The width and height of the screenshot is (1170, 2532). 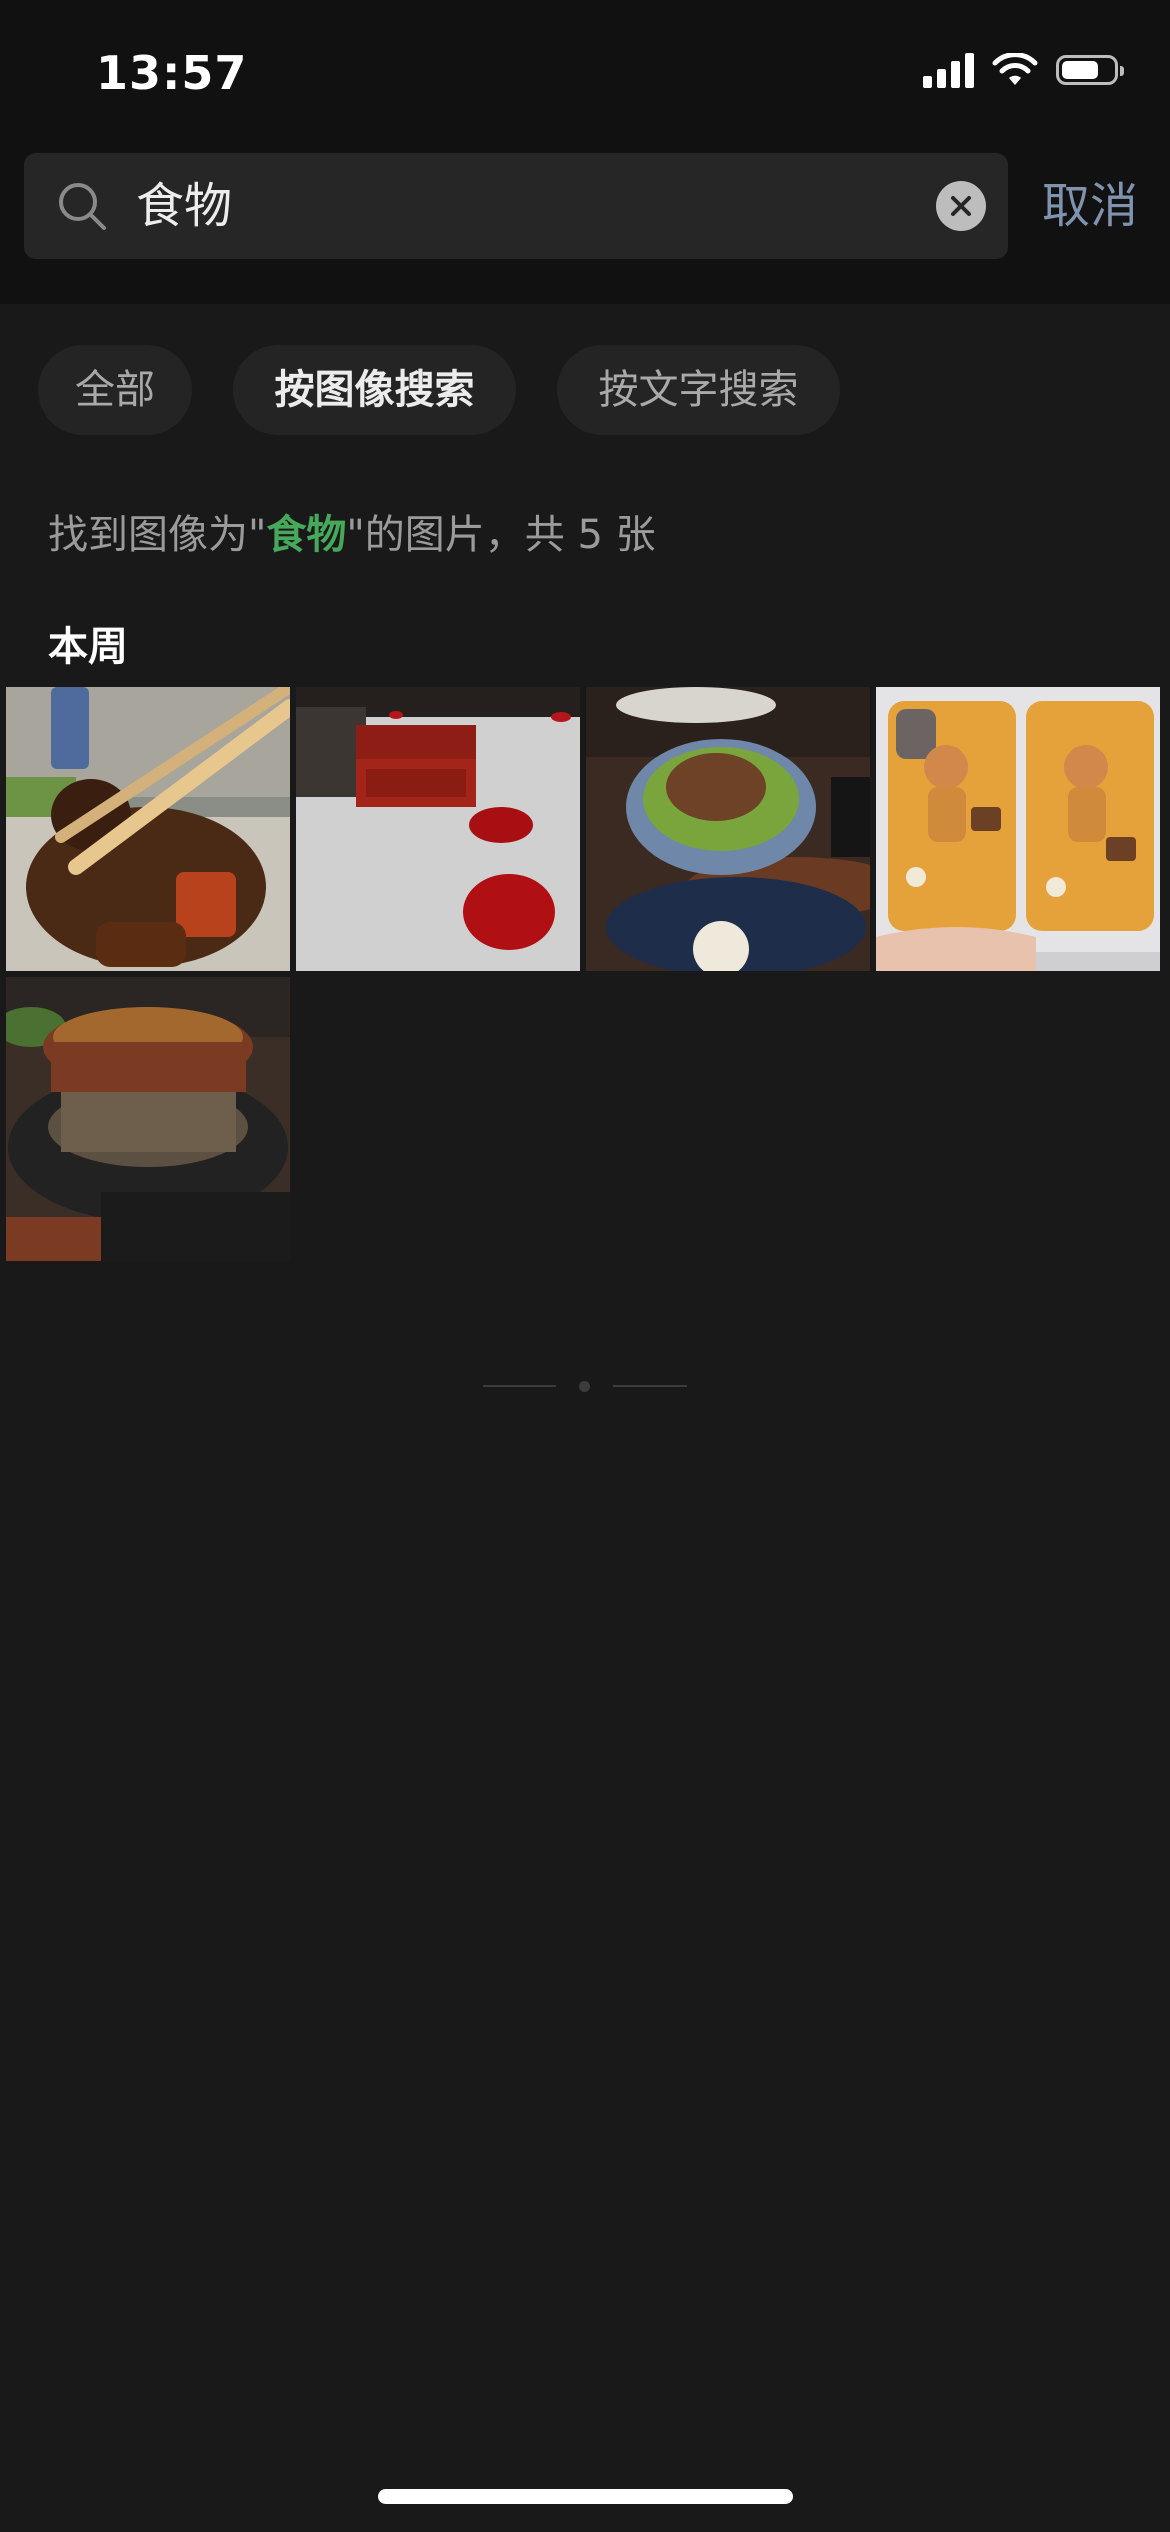 I want to click on status-icons, so click(x=1023, y=70).